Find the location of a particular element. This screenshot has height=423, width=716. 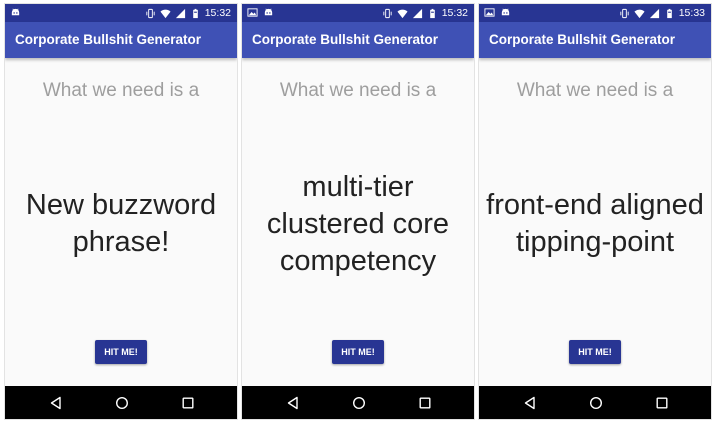

status-bar: 15:33 is located at coordinates (595, 13).